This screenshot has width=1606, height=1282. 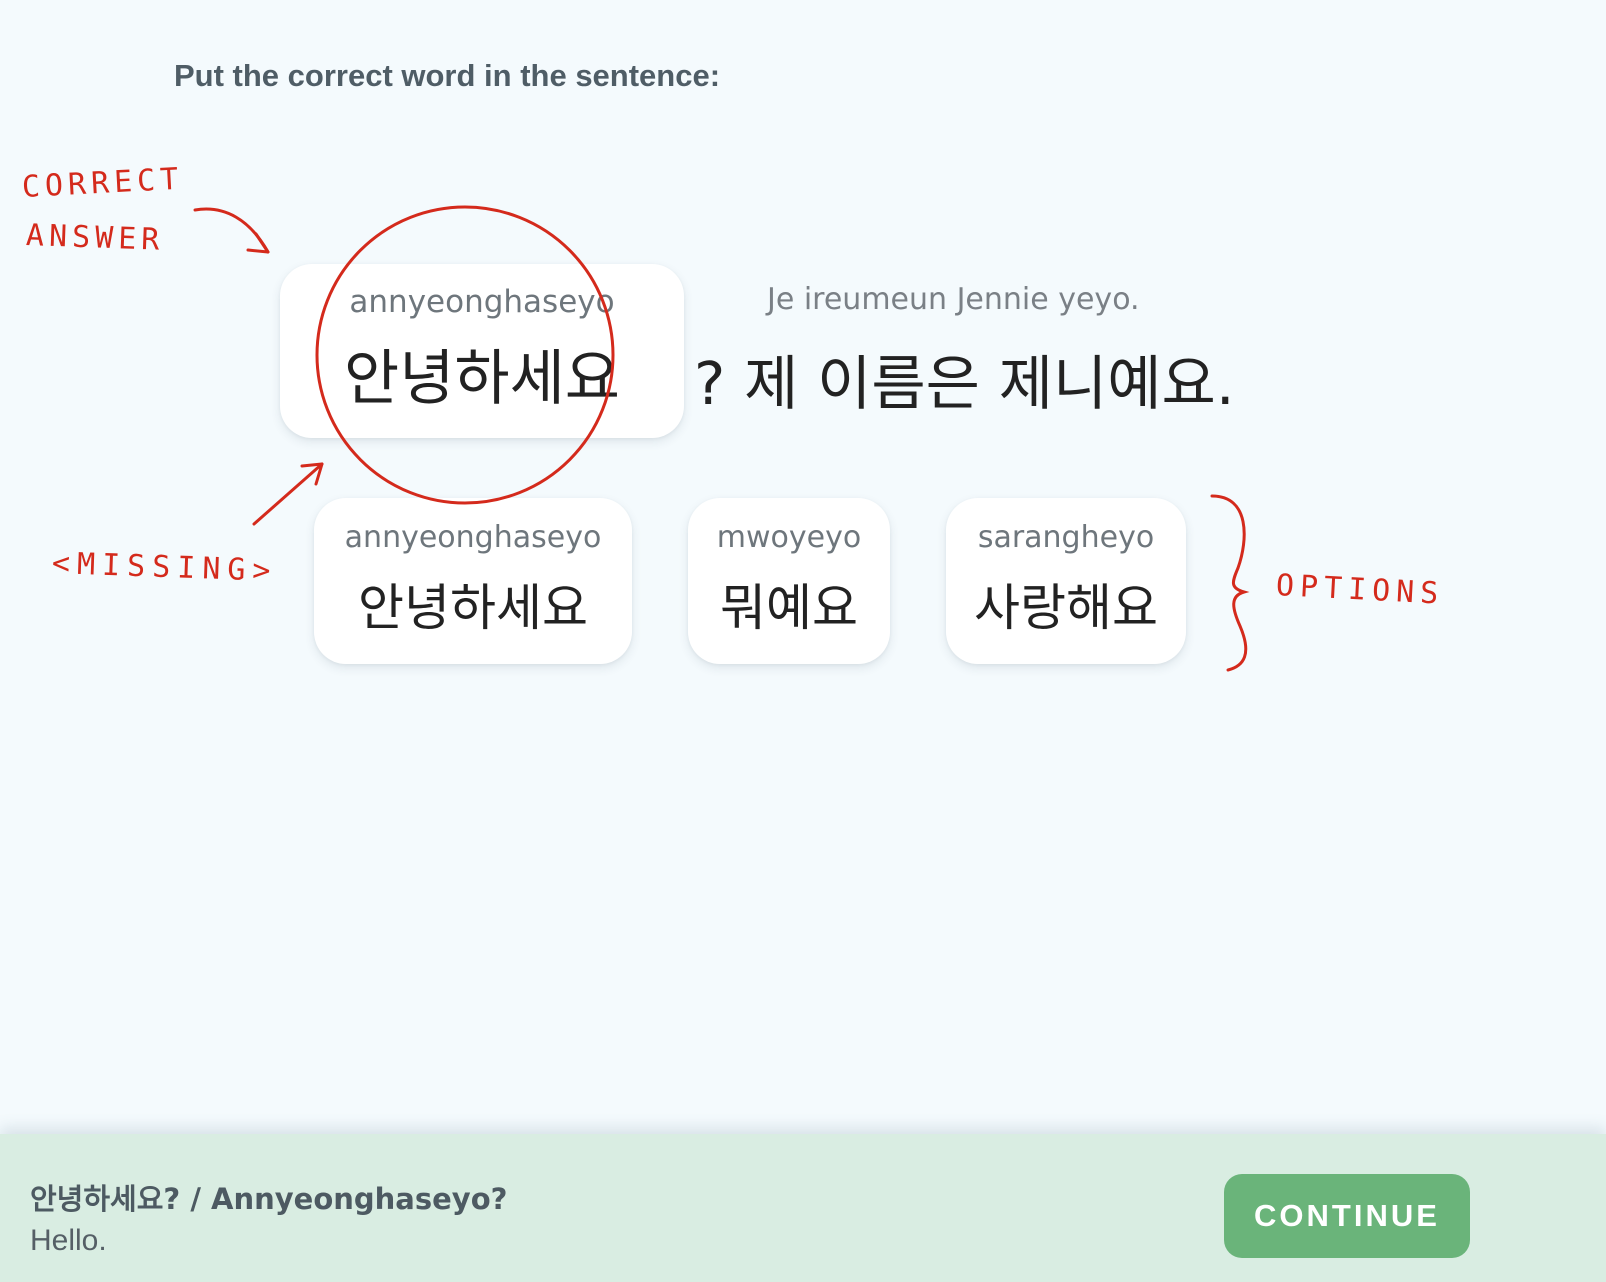 What do you see at coordinates (1230, 583) in the screenshot?
I see `annotation-brace` at bounding box center [1230, 583].